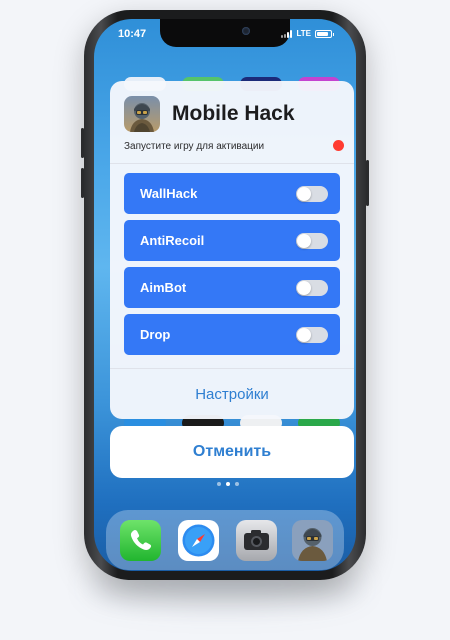 This screenshot has width=450, height=640. What do you see at coordinates (338, 145) in the screenshot?
I see `status-indicator-dot` at bounding box center [338, 145].